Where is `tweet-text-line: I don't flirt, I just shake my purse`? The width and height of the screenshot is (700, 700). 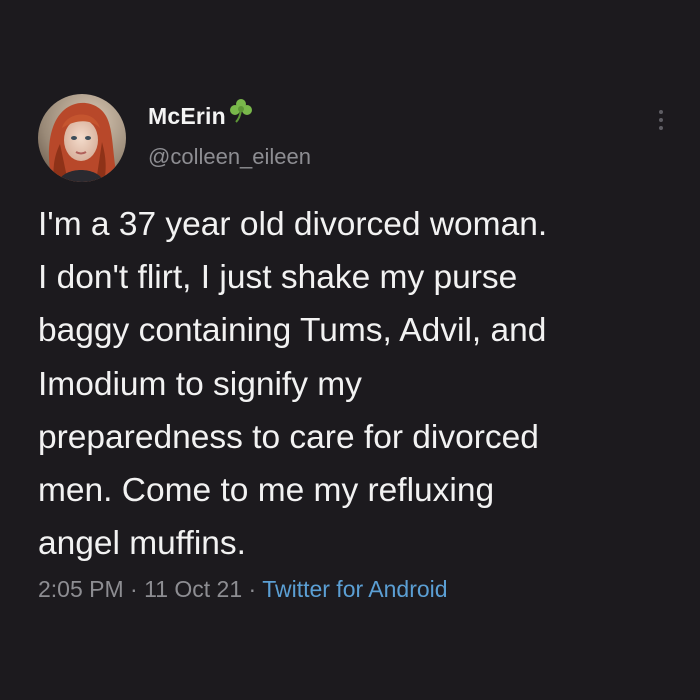
tweet-text-line: I don't flirt, I just shake my purse is located at coordinates (278, 278).